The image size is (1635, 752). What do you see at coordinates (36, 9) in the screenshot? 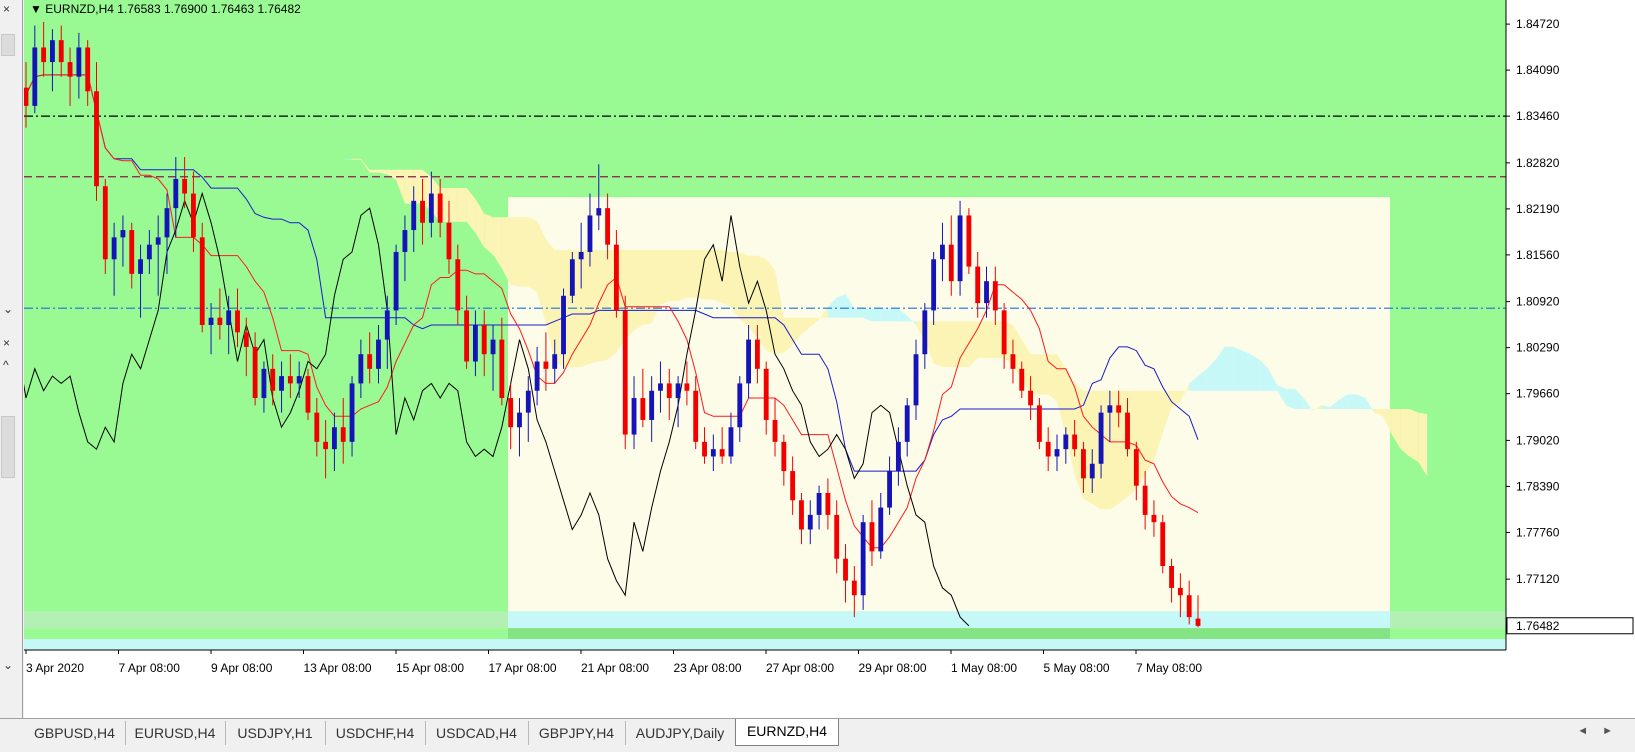
I see `collapse-triangle-icon: ▼` at bounding box center [36, 9].